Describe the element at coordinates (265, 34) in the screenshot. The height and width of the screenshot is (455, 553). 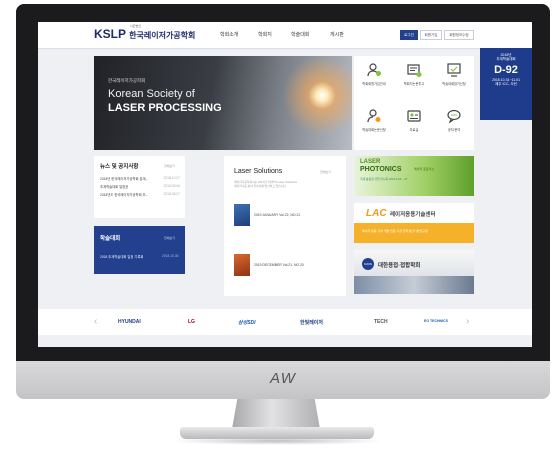
I see `nav-journal: 학회지` at that location.